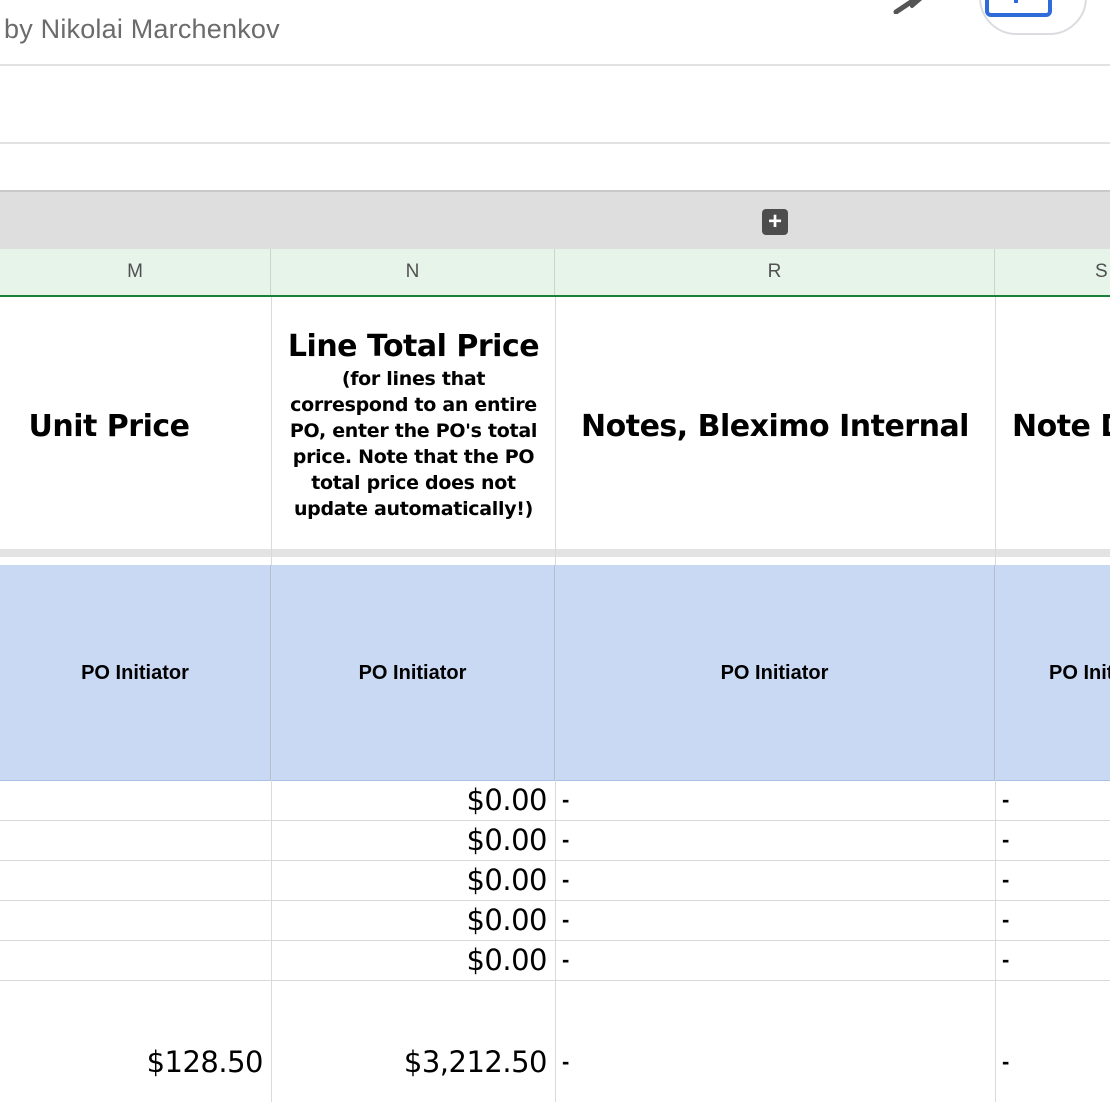  Describe the element at coordinates (775, 426) in the screenshot. I see `notes-internal-header: Notes, Bleximo Internal` at that location.